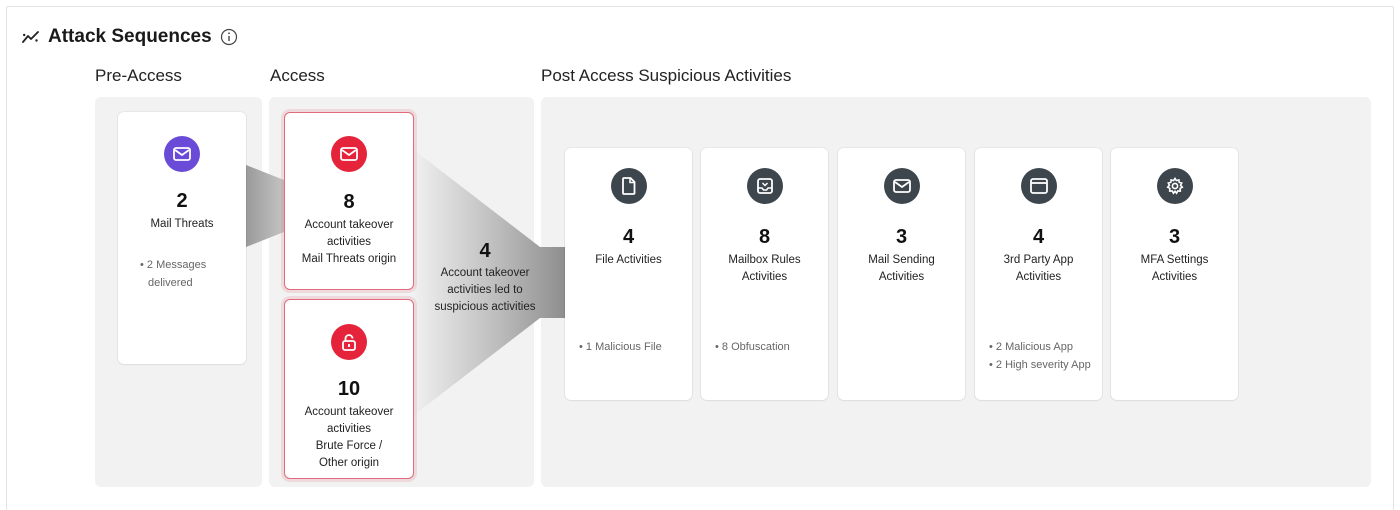 The height and width of the screenshot is (510, 1400). I want to click on mail-threats-count: 2, so click(182, 201).